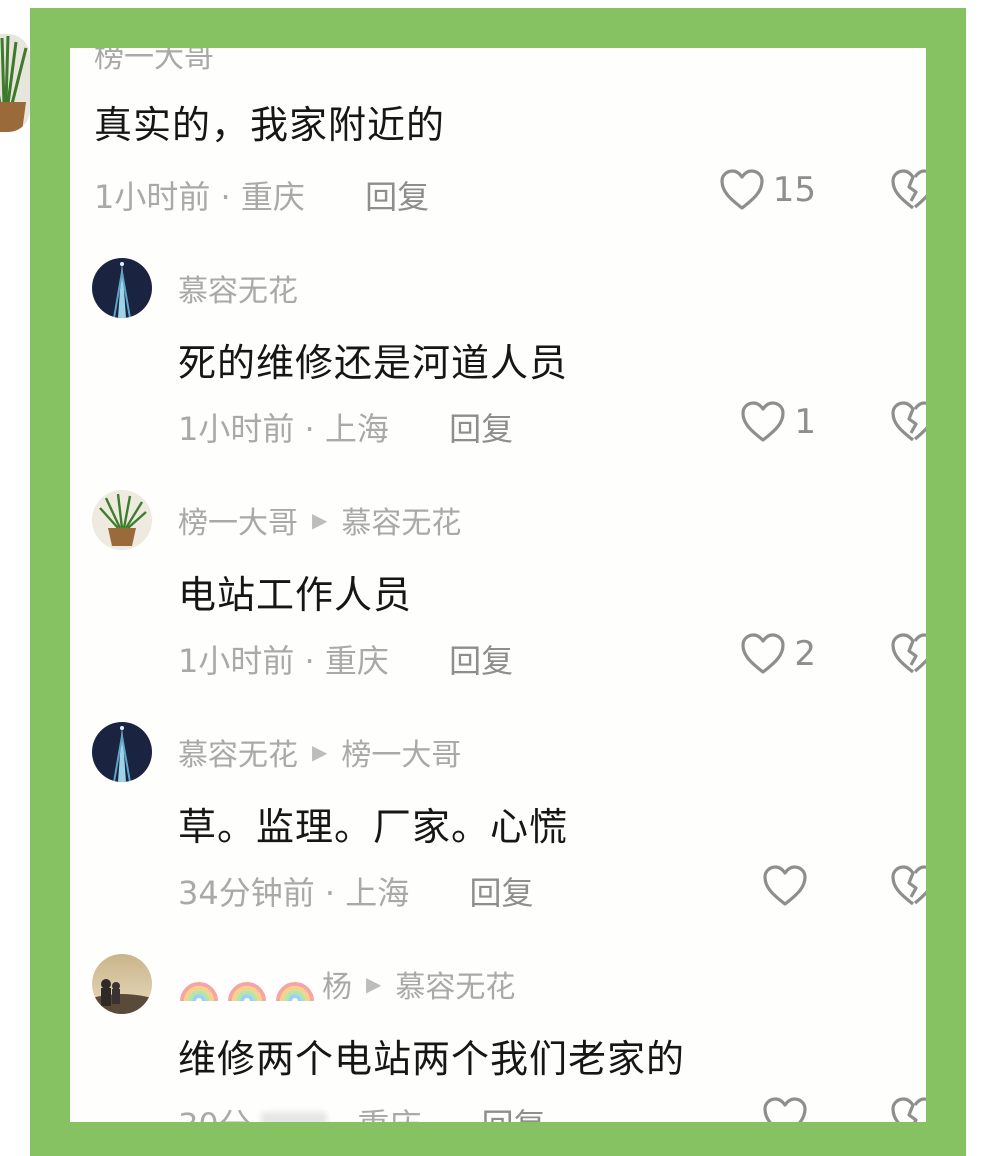 The height and width of the screenshot is (1156, 992). What do you see at coordinates (238, 520) in the screenshot?
I see `author-name: 榜一大哥` at bounding box center [238, 520].